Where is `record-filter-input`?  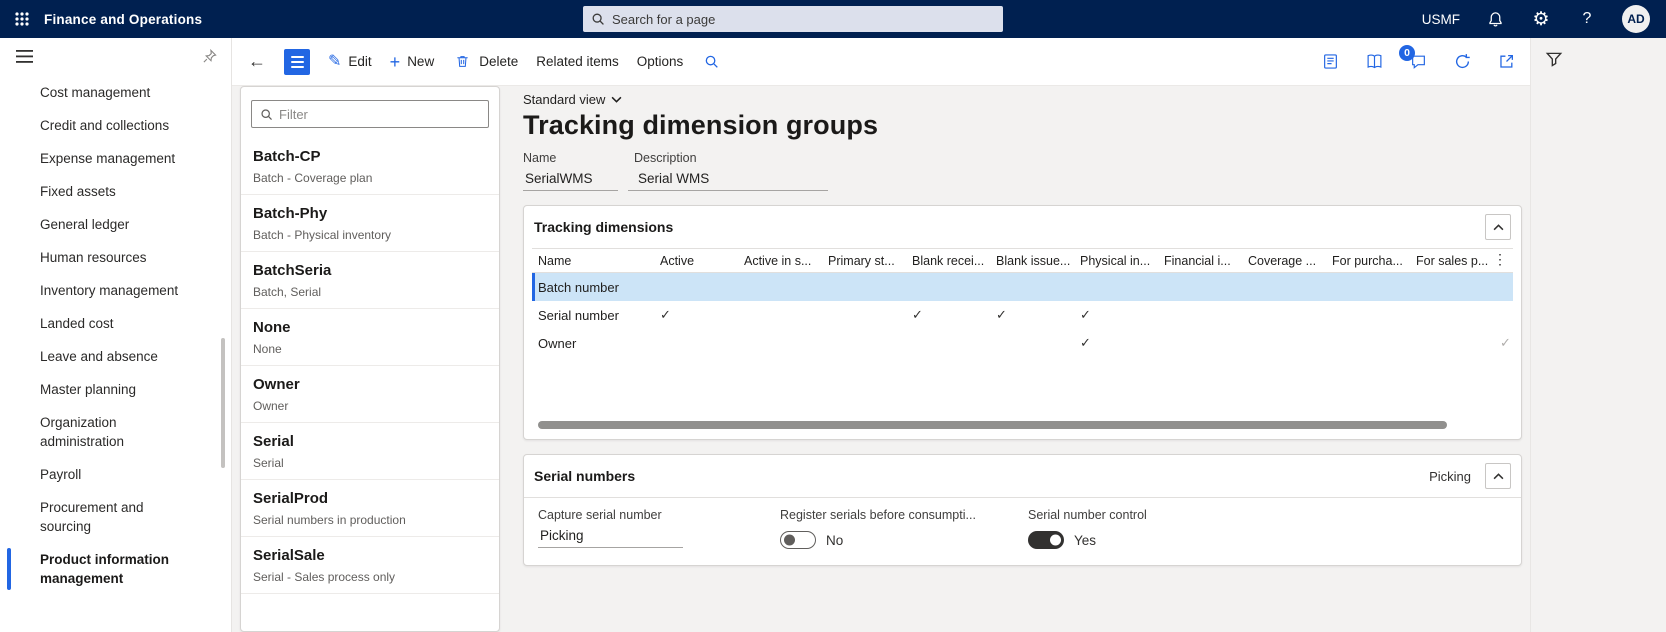 record-filter-input is located at coordinates (379, 114).